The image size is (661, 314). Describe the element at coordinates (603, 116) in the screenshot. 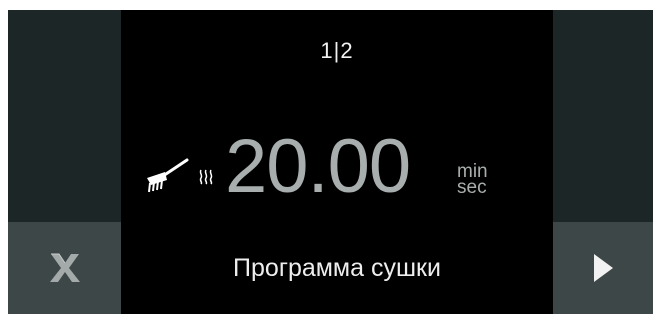

I see `right-side-panel` at that location.